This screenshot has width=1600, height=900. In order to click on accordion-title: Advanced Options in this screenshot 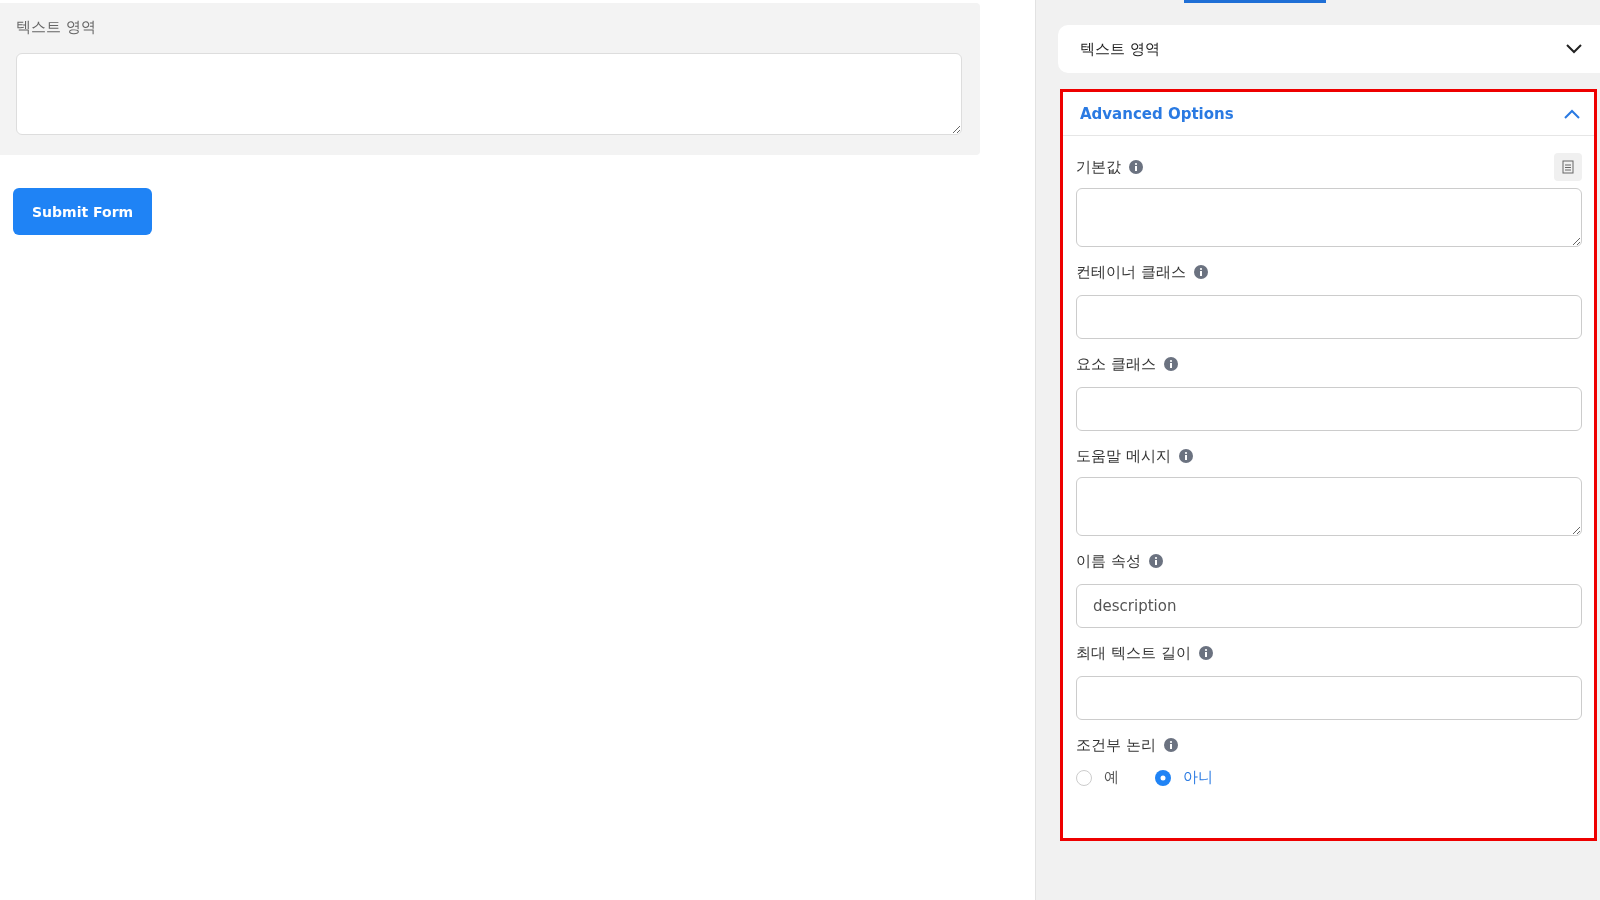, I will do `click(1157, 113)`.